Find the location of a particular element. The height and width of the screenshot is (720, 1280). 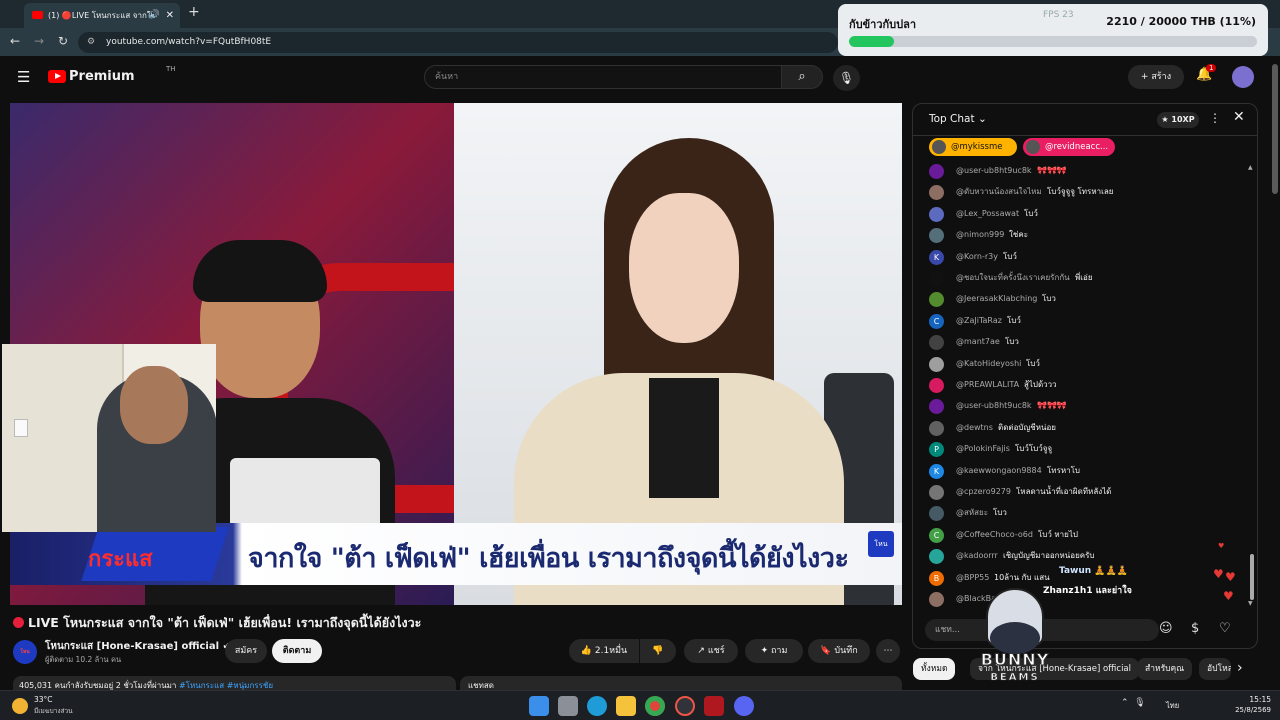

mic-tray-icon: 🎙 is located at coordinates (1139, 703).